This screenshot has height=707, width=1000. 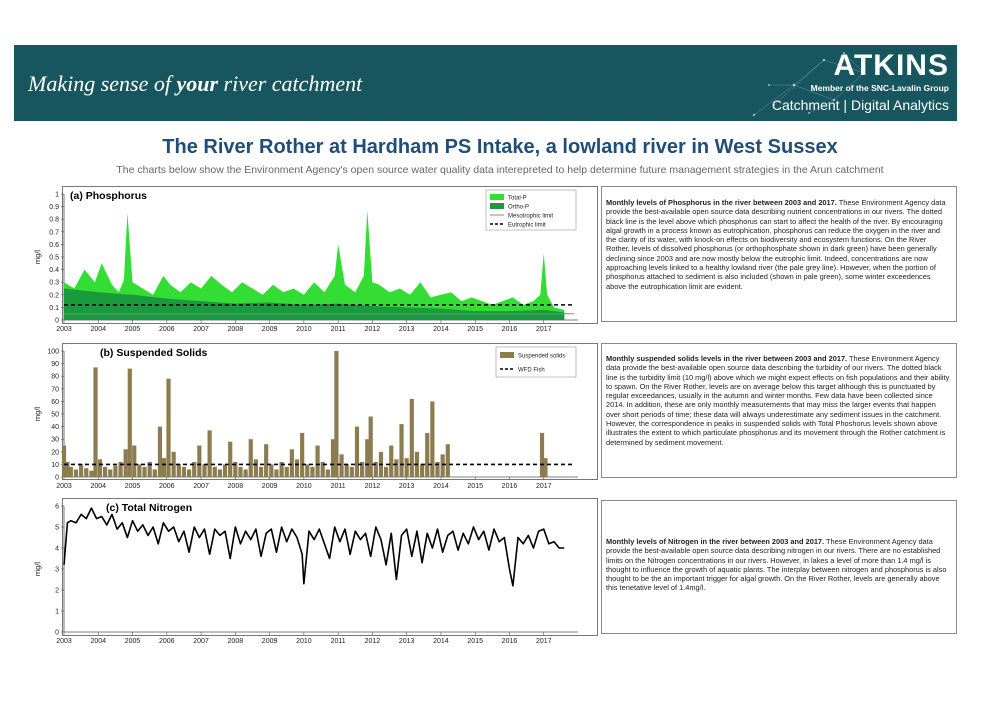 What do you see at coordinates (57, 528) in the screenshot?
I see `y-tick-label: 5` at bounding box center [57, 528].